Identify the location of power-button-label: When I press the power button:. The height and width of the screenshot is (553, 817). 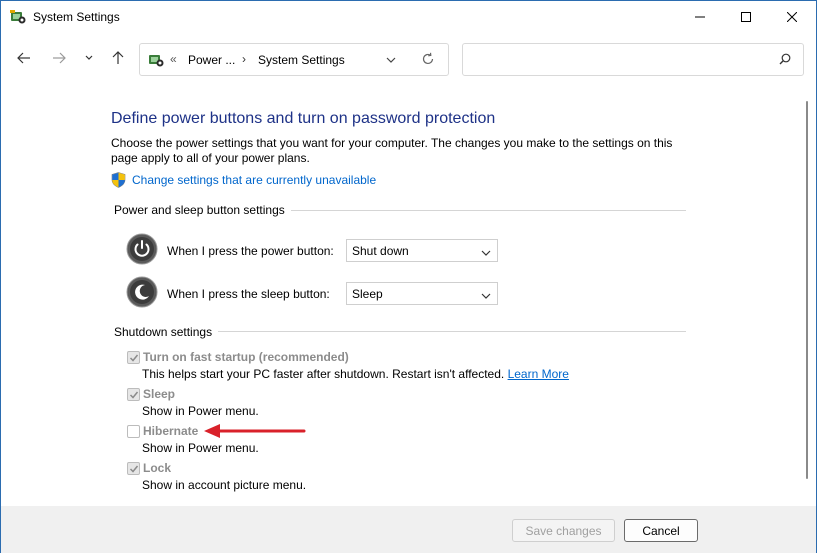
(250, 251).